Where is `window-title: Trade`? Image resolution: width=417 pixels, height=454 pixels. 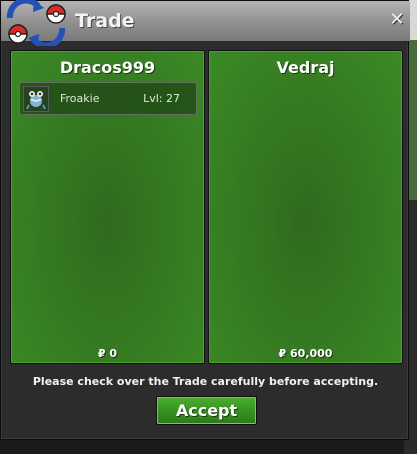
window-title: Trade is located at coordinates (105, 21).